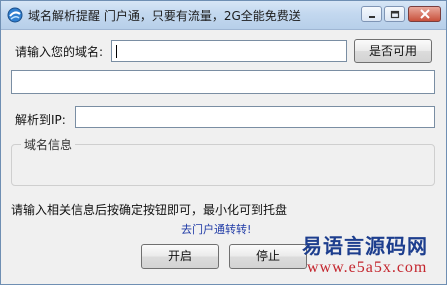 The width and height of the screenshot is (447, 285). What do you see at coordinates (223, 82) in the screenshot?
I see `result-field` at bounding box center [223, 82].